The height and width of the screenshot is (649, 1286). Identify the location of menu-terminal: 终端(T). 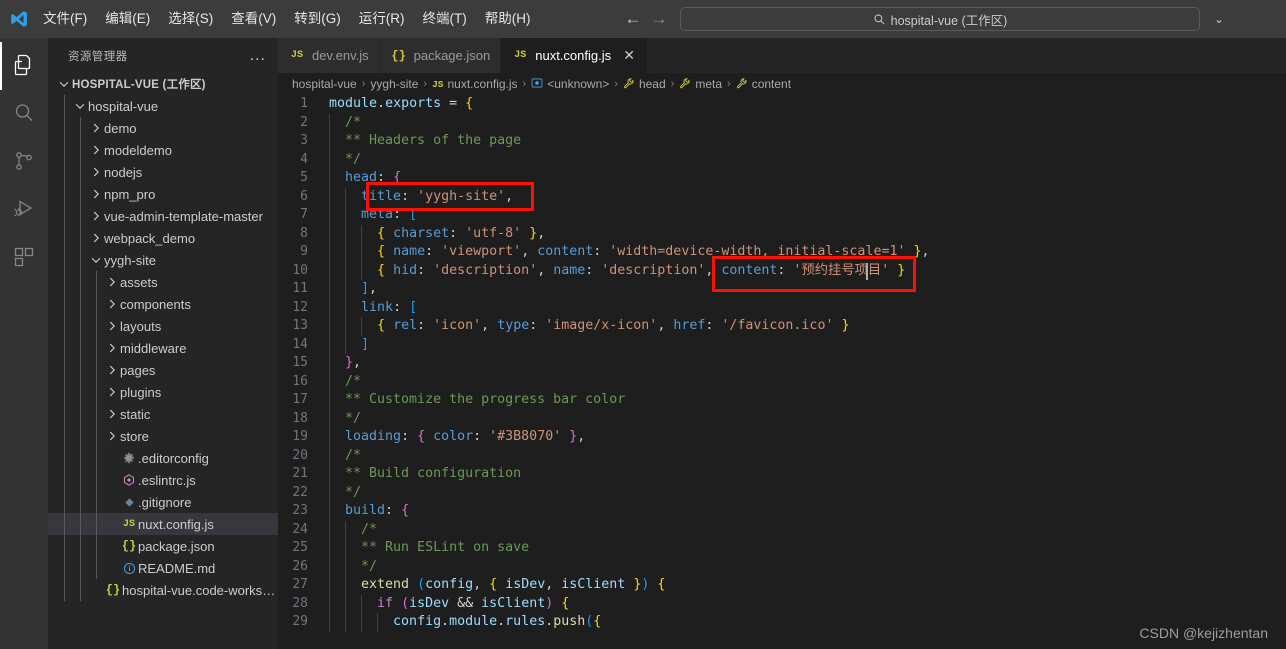
(445, 19).